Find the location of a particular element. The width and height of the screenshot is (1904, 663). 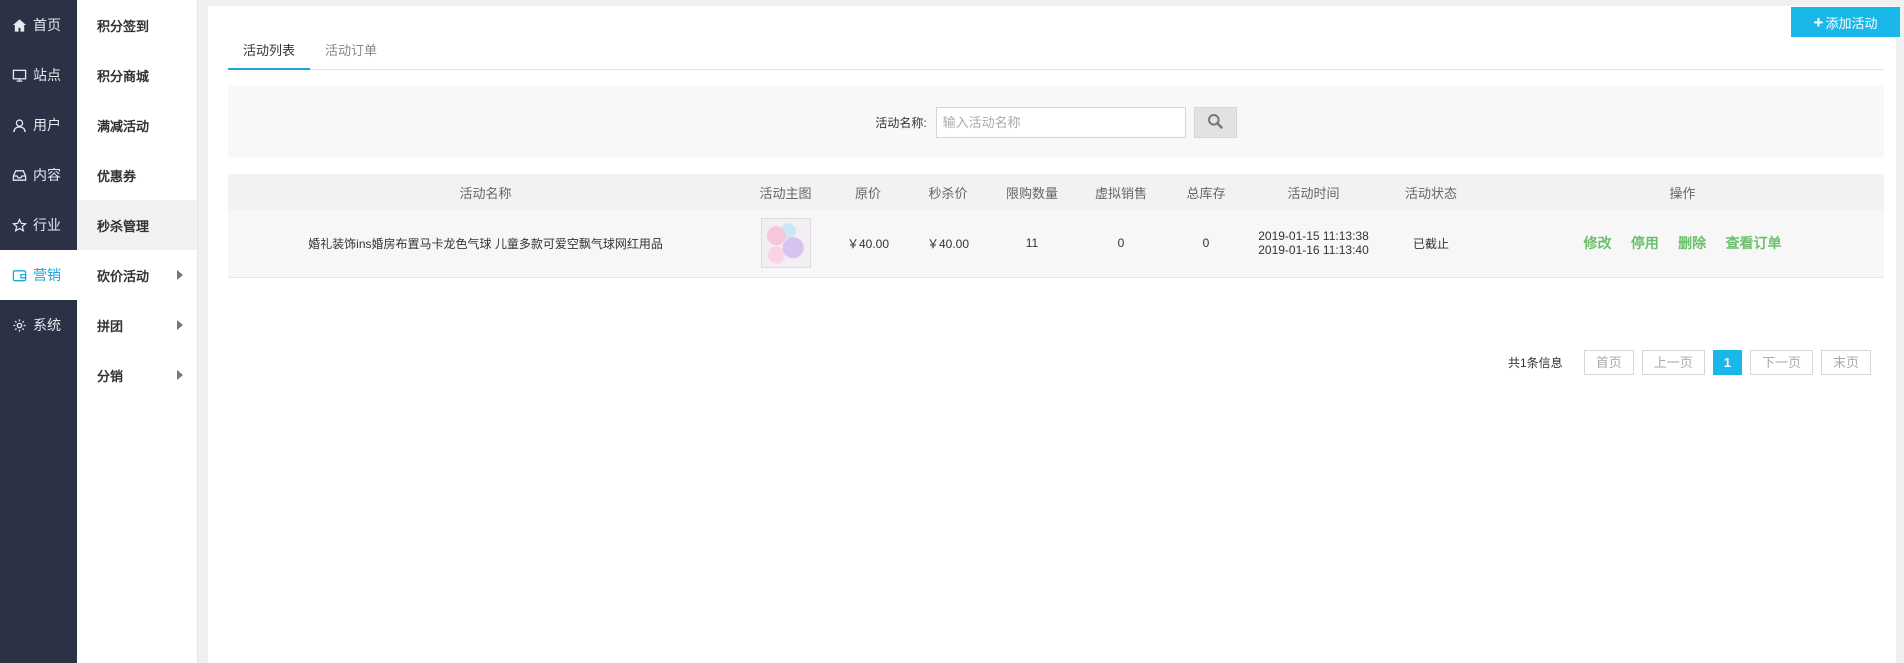

nav-label: 用户 is located at coordinates (47, 125).